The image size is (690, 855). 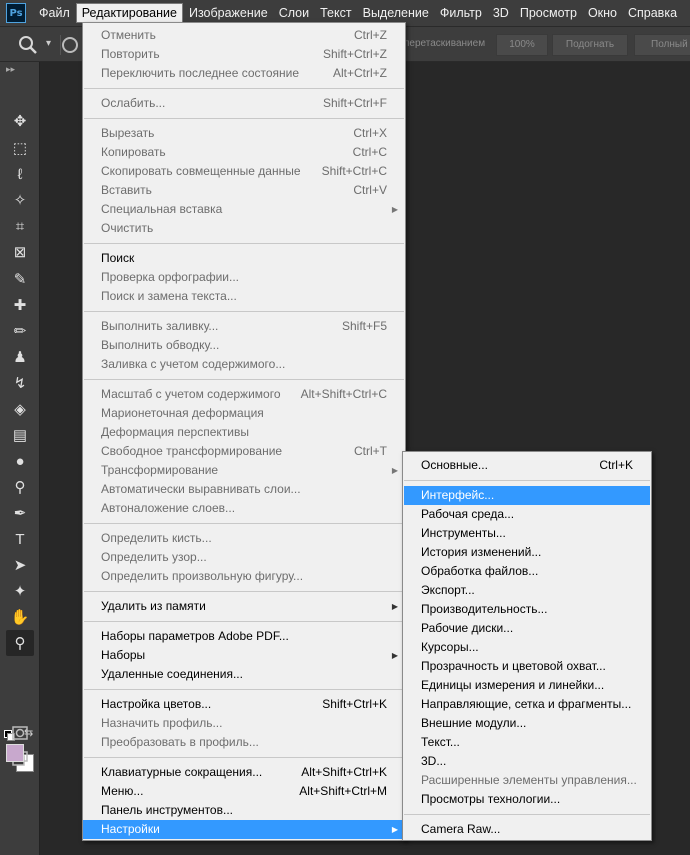 What do you see at coordinates (20, 357) in the screenshot?
I see `clone-stamp-tool-icon: ♟` at bounding box center [20, 357].